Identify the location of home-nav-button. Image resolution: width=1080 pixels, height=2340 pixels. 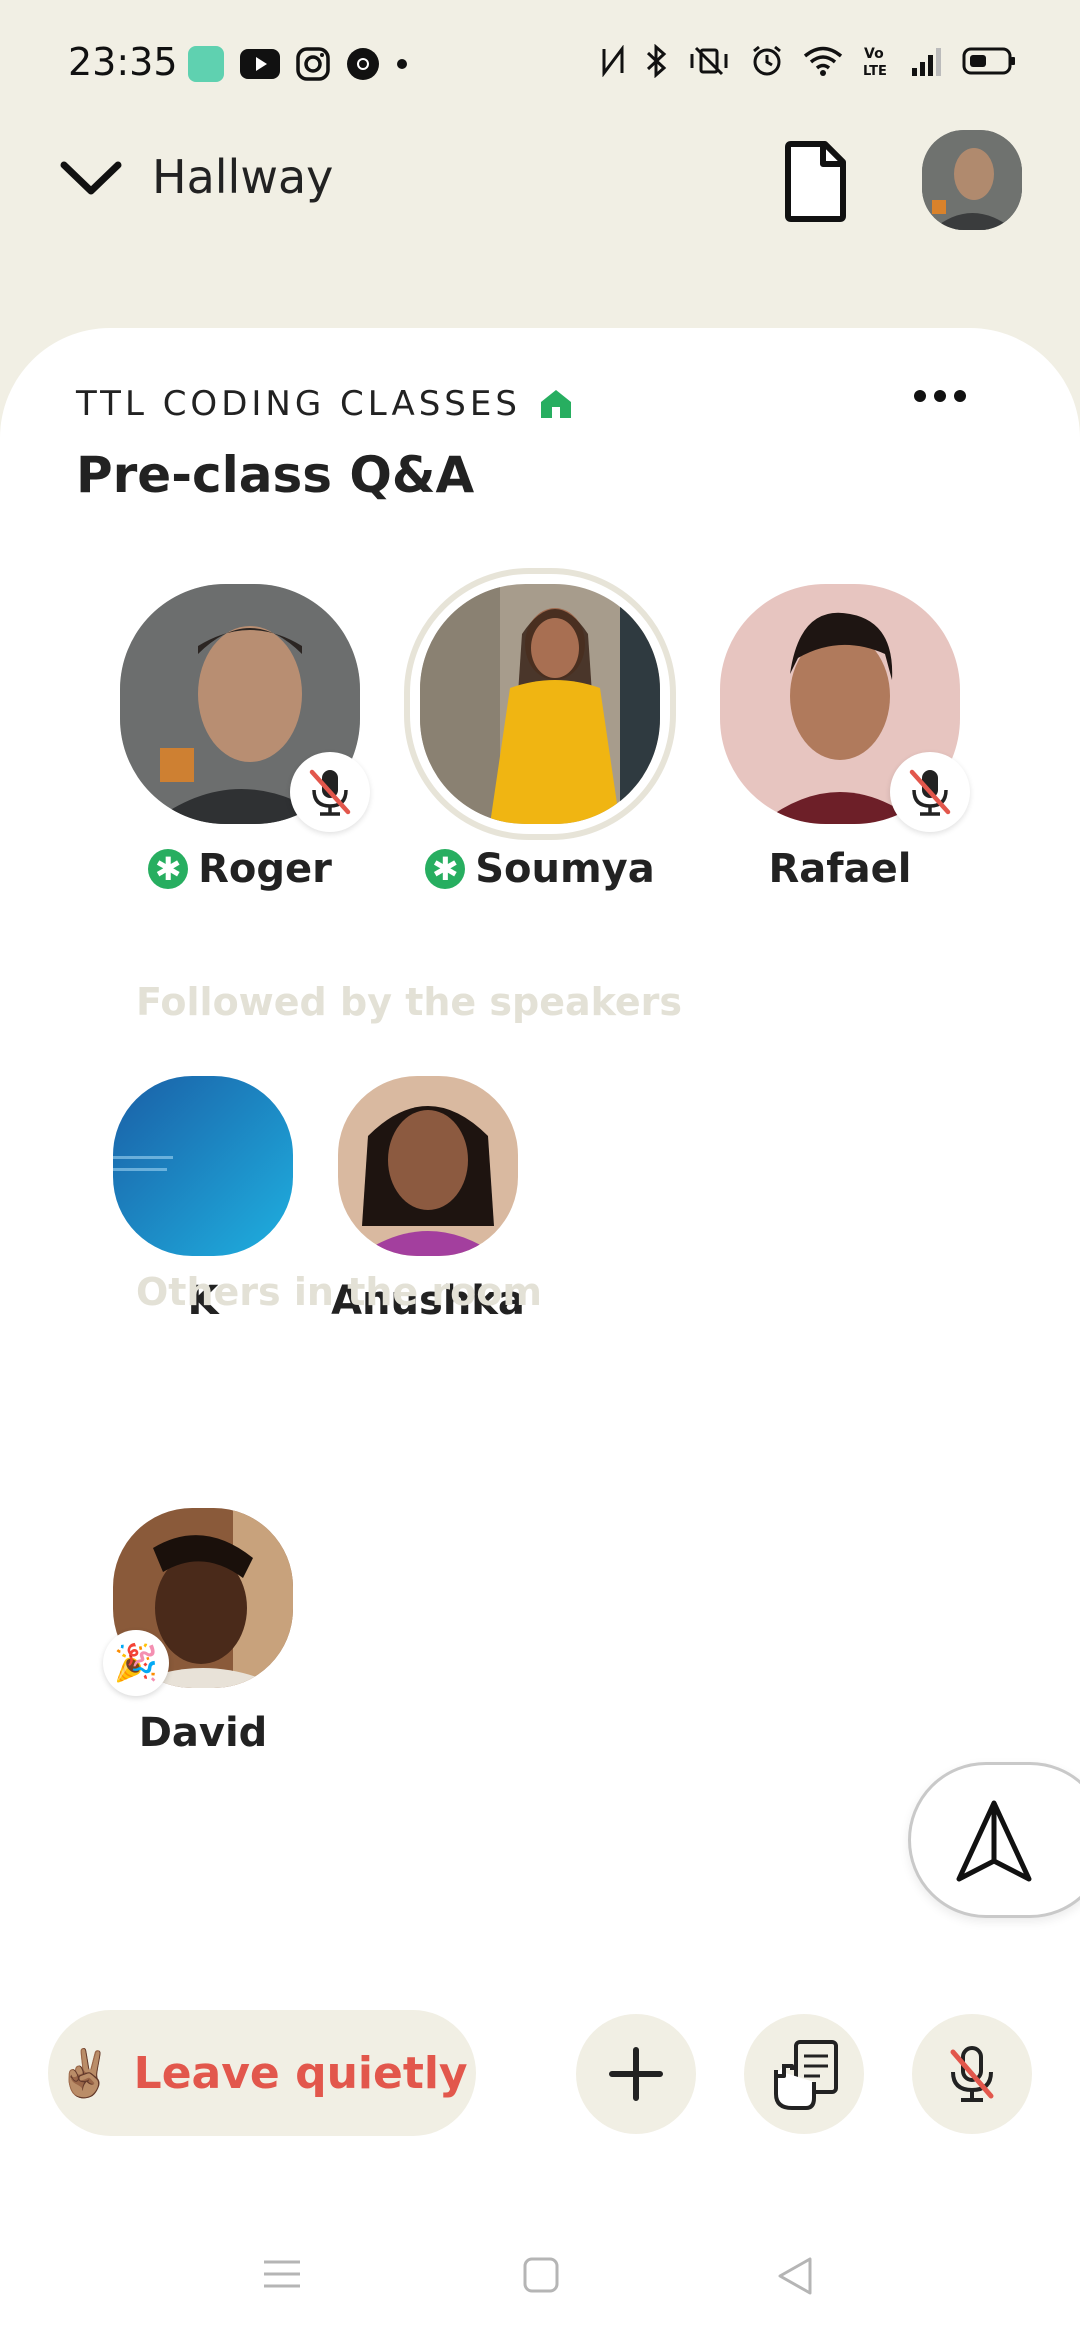
(541, 2277).